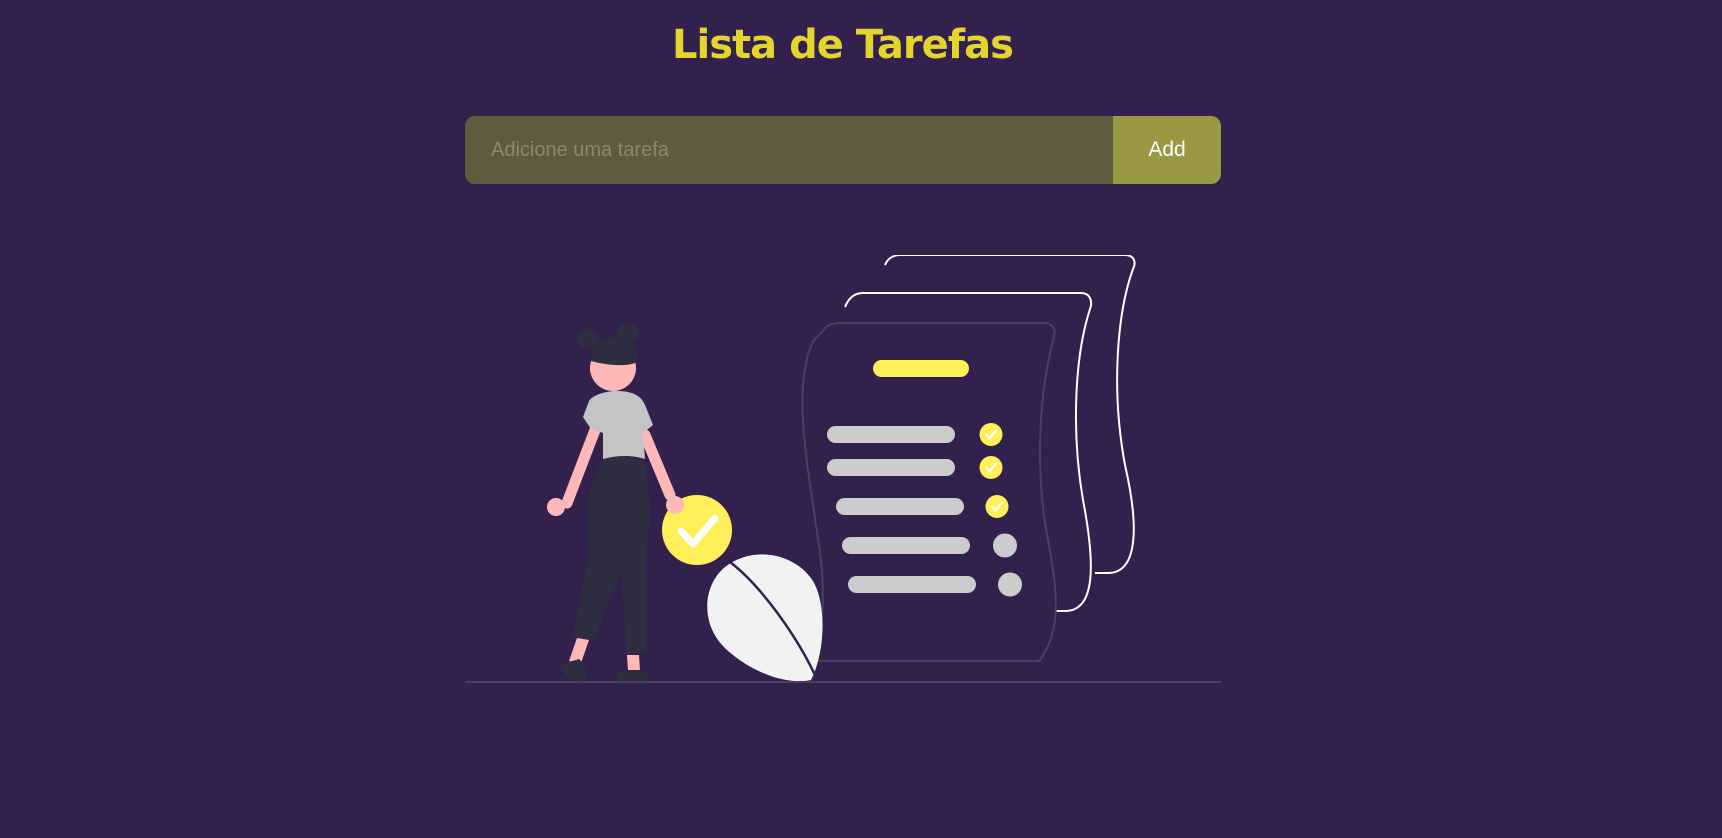  I want to click on page-title: Lista de Tarefas, so click(843, 45).